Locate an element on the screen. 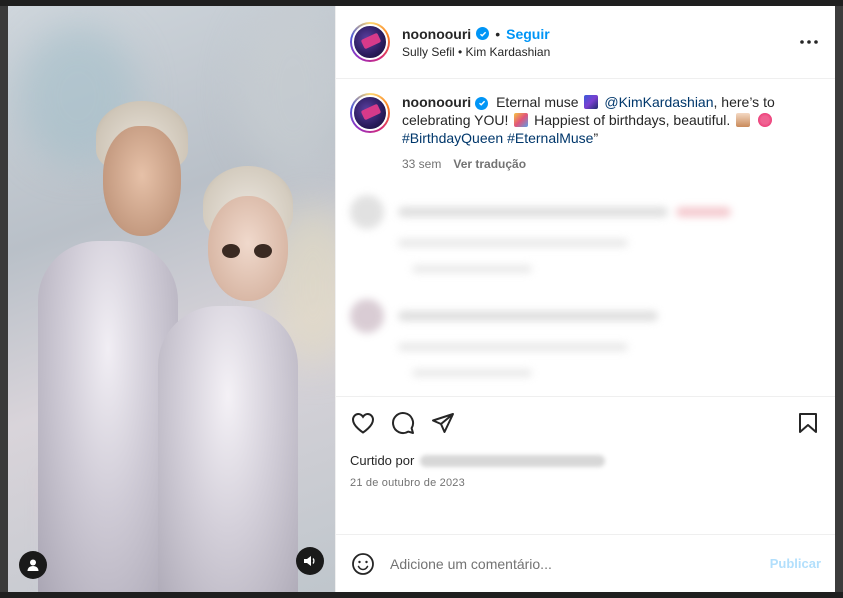 This screenshot has height=598, width=843. caption-username: noonoouri is located at coordinates (436, 102).